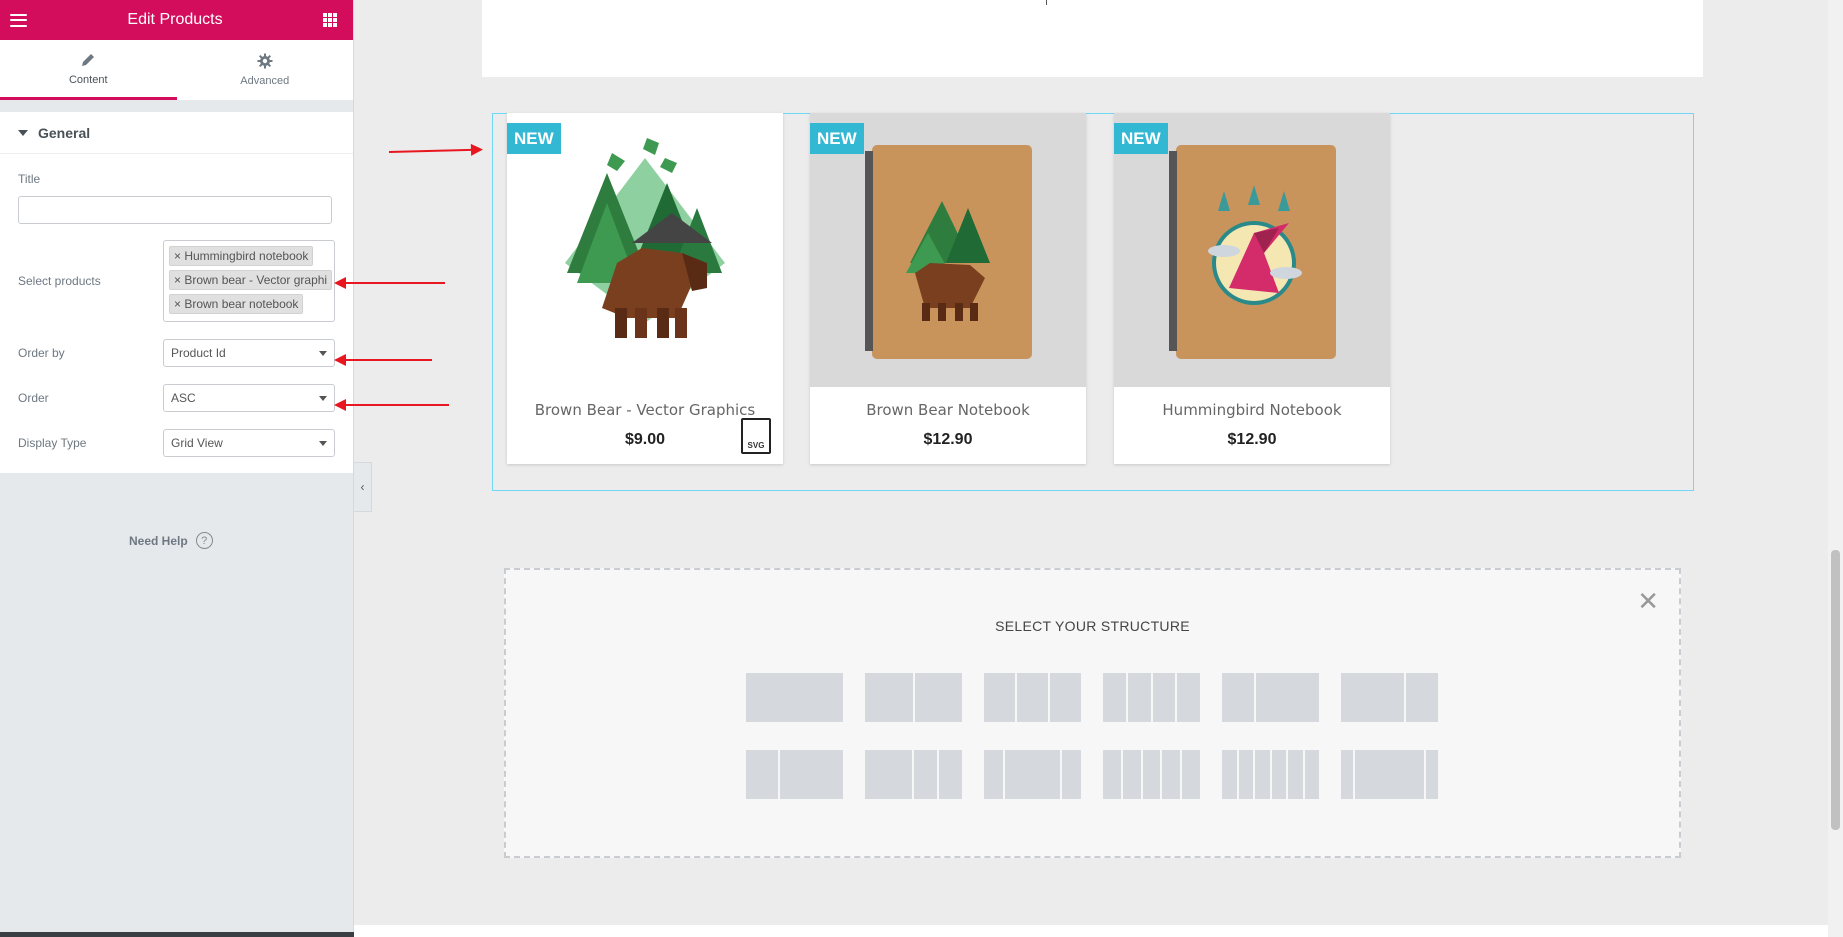 This screenshot has width=1843, height=937. I want to click on section-general-toggle: General, so click(176, 133).